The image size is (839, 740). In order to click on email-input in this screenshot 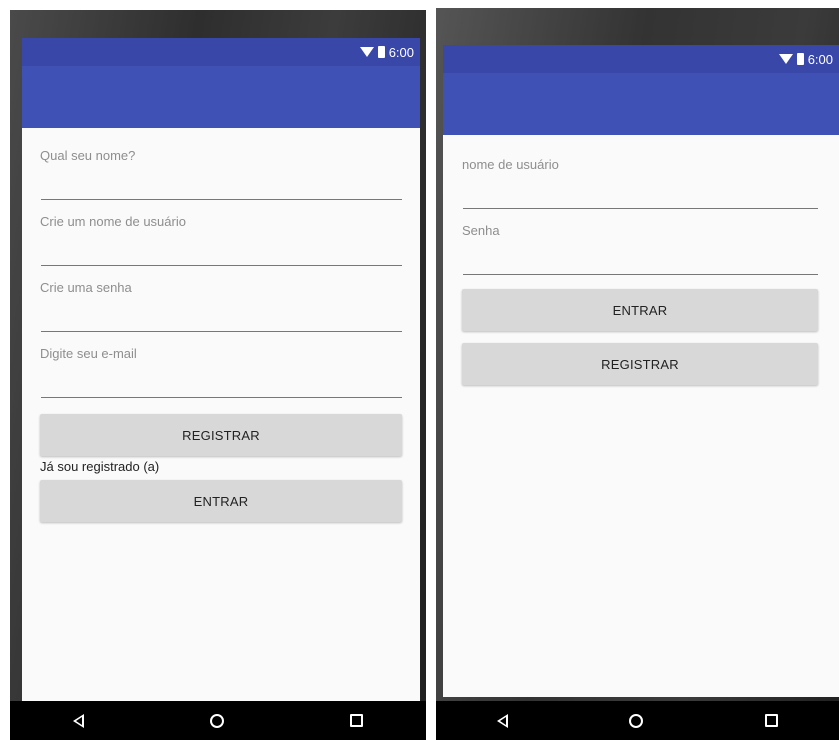, I will do `click(221, 365)`.